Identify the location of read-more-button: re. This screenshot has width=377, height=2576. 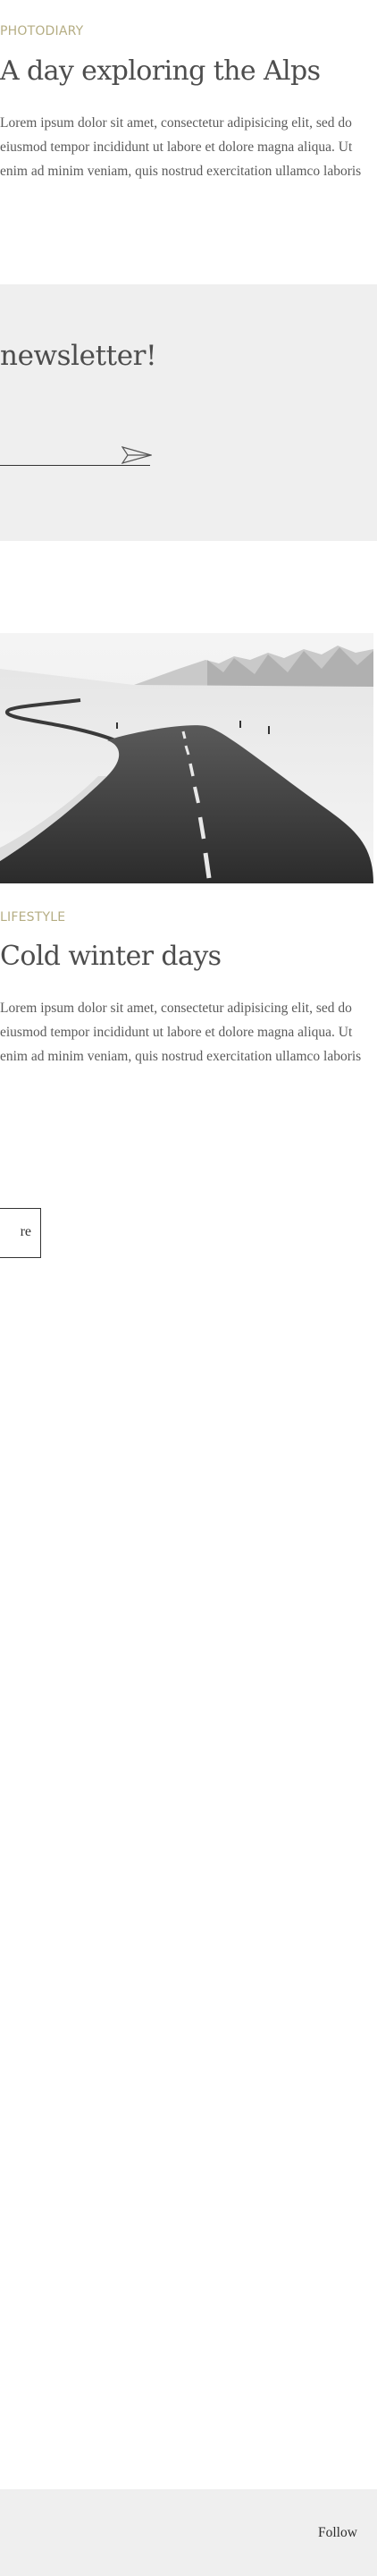
(20, 1233).